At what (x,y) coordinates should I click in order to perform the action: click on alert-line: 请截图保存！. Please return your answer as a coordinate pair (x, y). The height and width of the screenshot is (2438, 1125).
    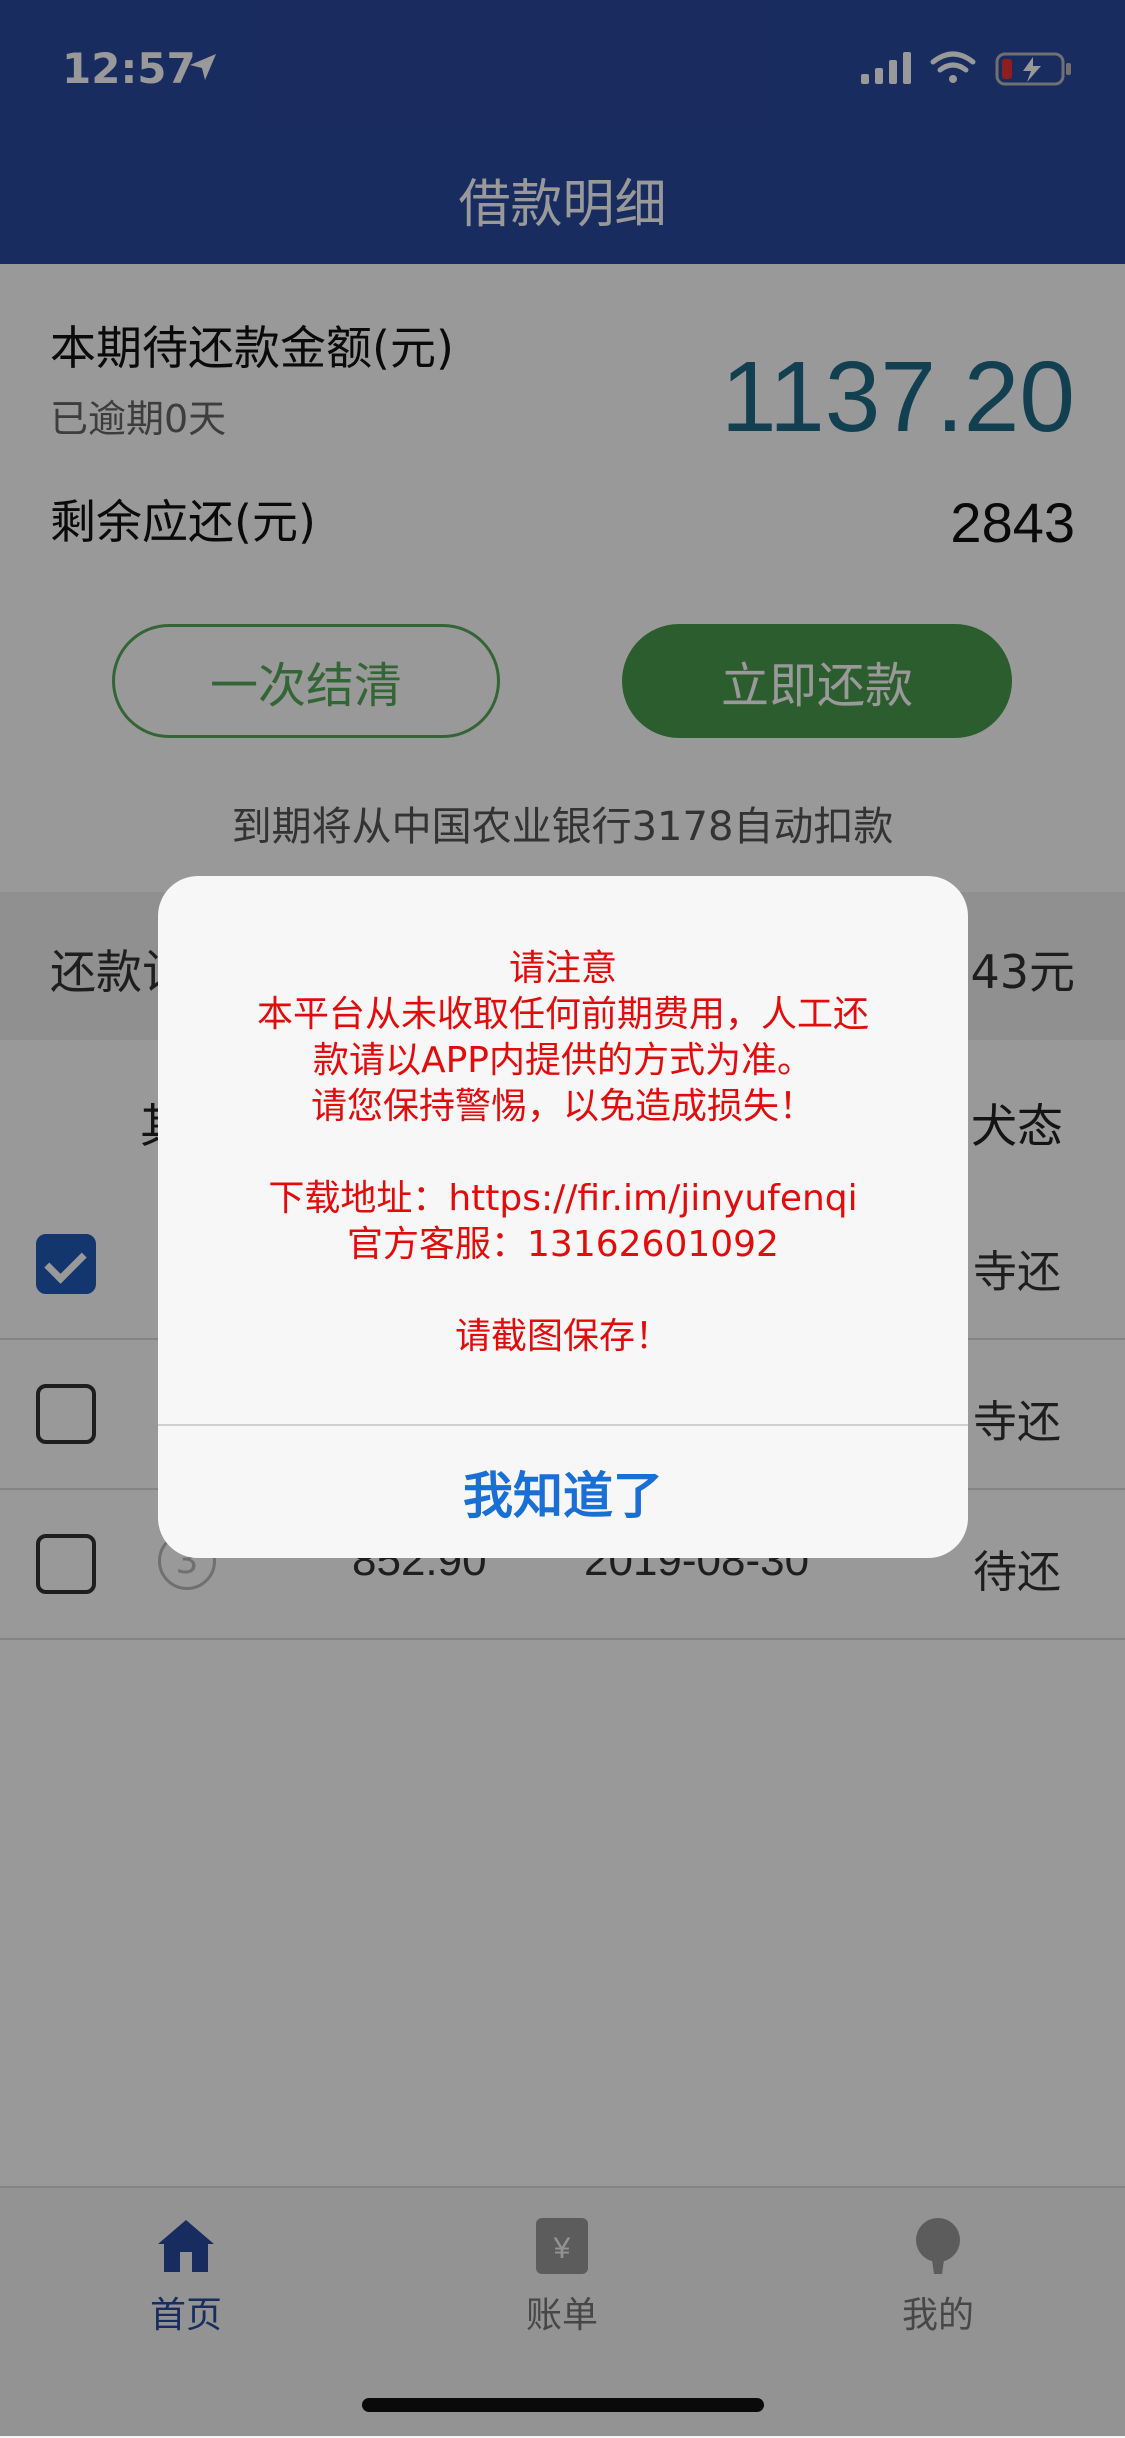
    Looking at the image, I should click on (562, 1336).